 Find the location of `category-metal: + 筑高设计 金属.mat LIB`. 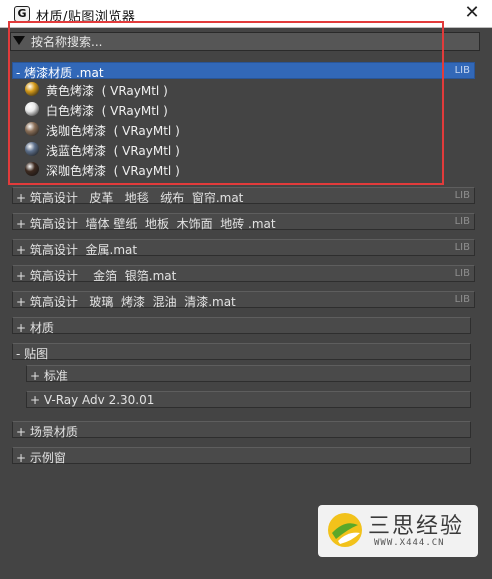

category-metal: + 筑高设计 金属.mat LIB is located at coordinates (243, 248).